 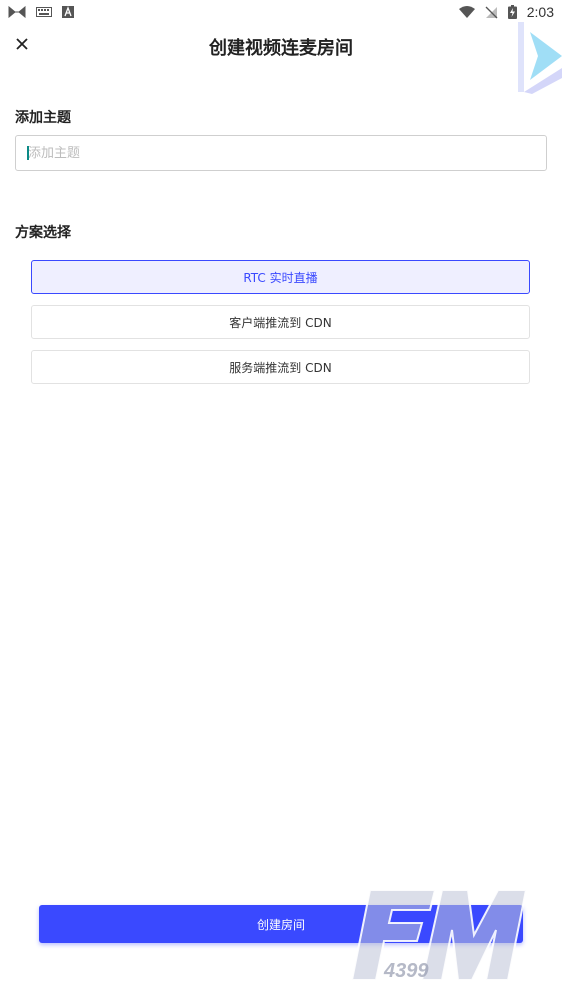 I want to click on plan-option-rtc: RTC 实时直播, so click(x=280, y=277).